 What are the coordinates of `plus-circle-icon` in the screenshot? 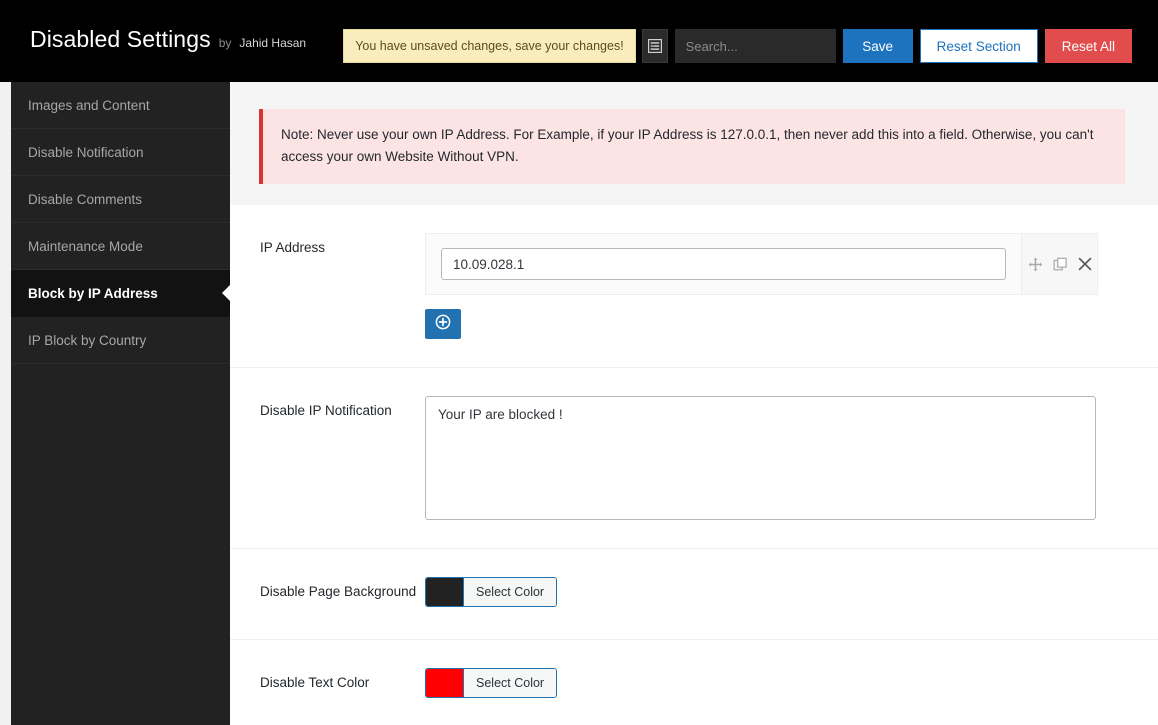 It's located at (443, 324).